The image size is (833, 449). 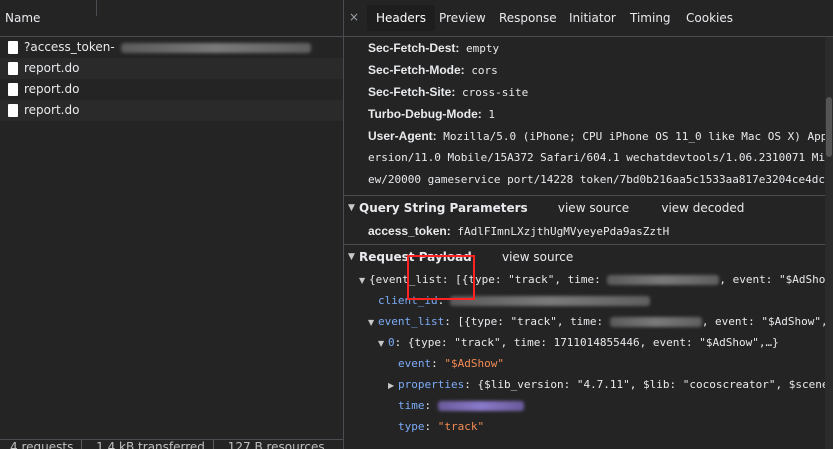 What do you see at coordinates (474, 363) in the screenshot?
I see `event-value: "$AdShow"` at bounding box center [474, 363].